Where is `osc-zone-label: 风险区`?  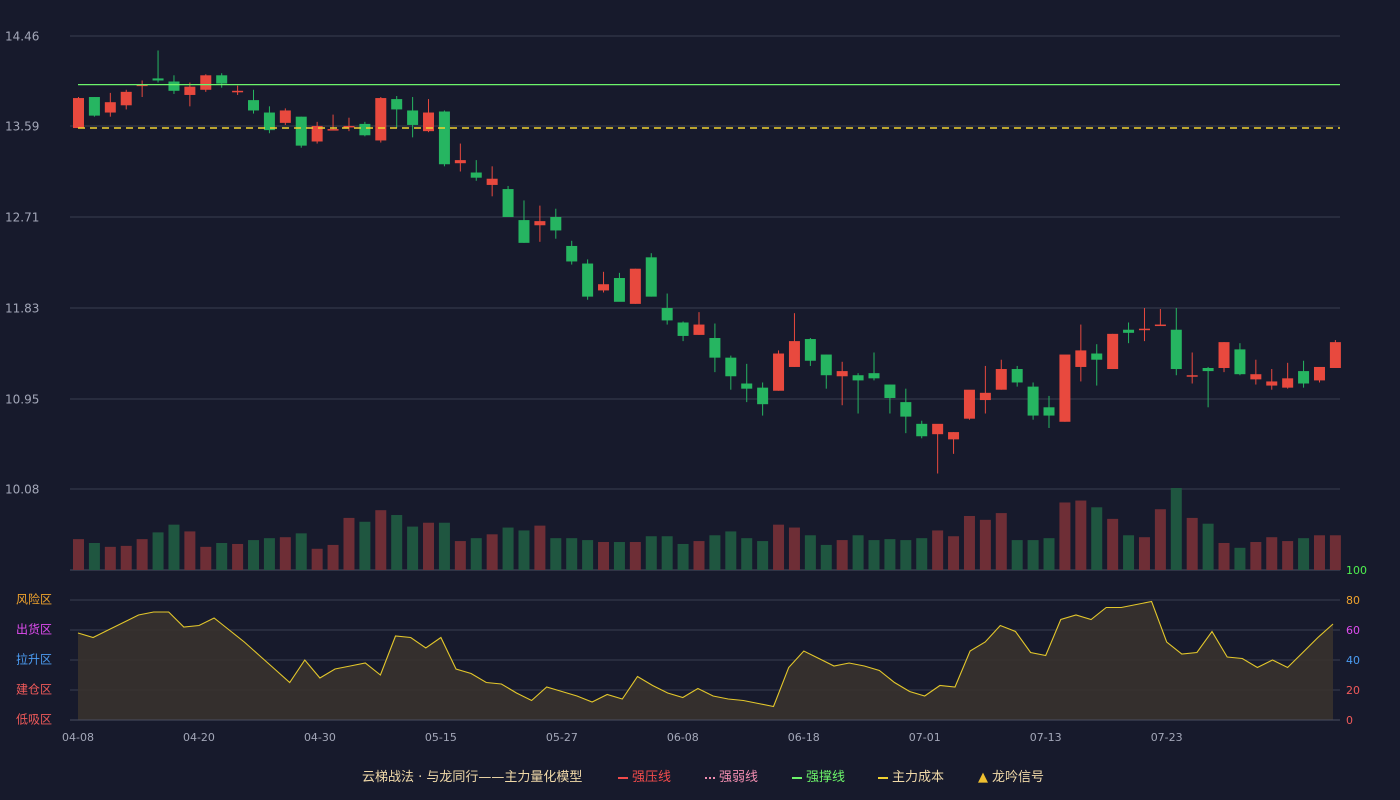 osc-zone-label: 风险区 is located at coordinates (34, 599).